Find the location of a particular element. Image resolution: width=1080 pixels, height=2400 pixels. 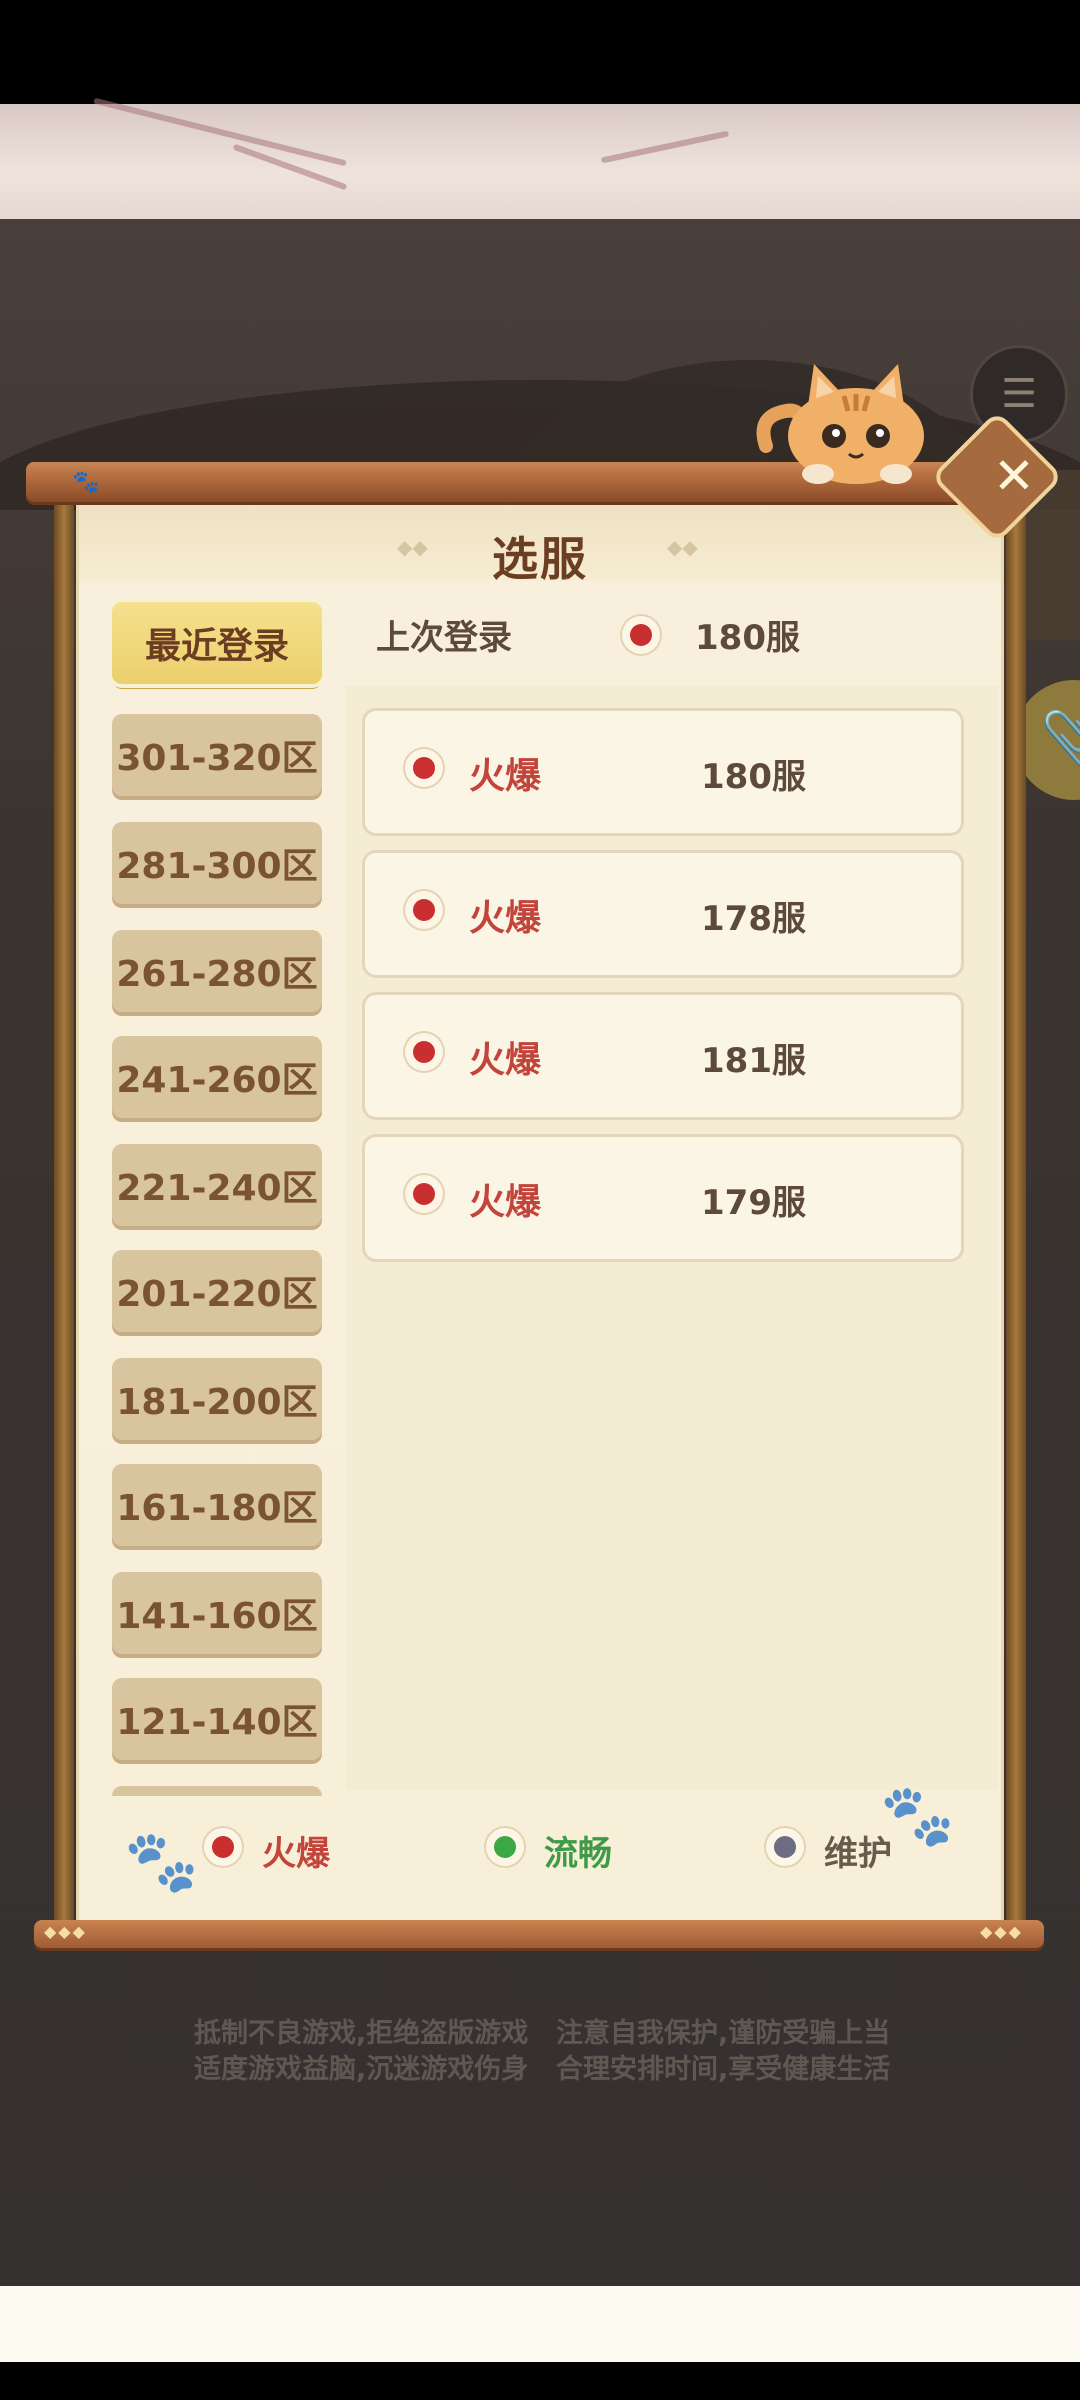

zone-tab: 181-200区 is located at coordinates (217, 1399).